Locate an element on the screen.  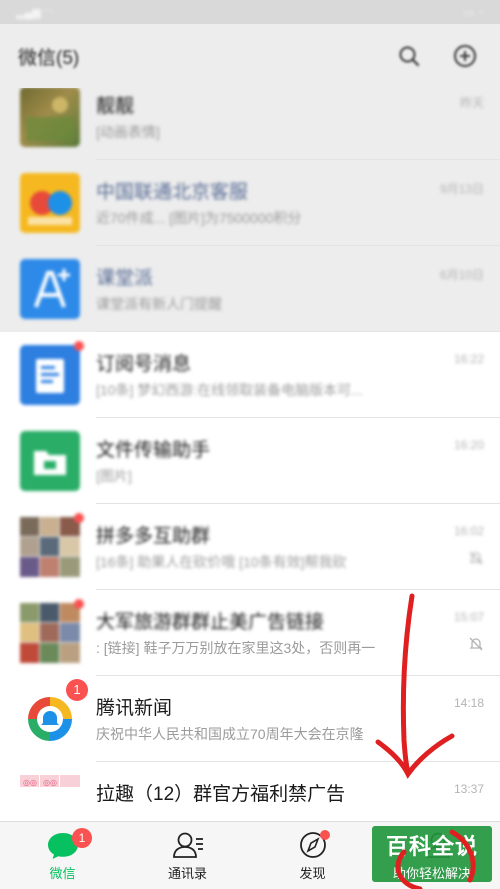
chat-name: 中国联通北京客服 is located at coordinates (172, 192).